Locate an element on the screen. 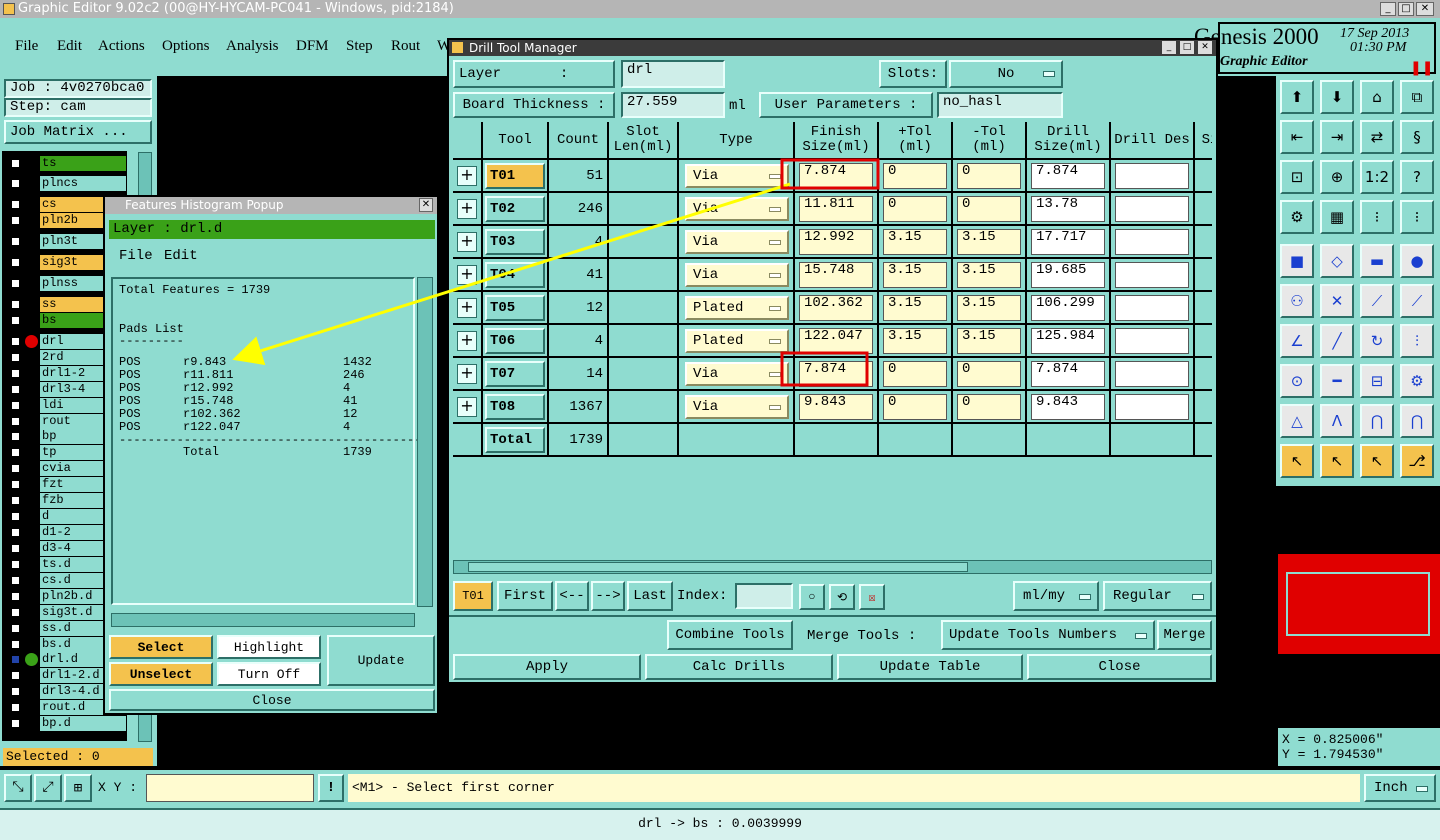 This screenshot has height=840, width=1440. annotation-overlay is located at coordinates (556, 272).